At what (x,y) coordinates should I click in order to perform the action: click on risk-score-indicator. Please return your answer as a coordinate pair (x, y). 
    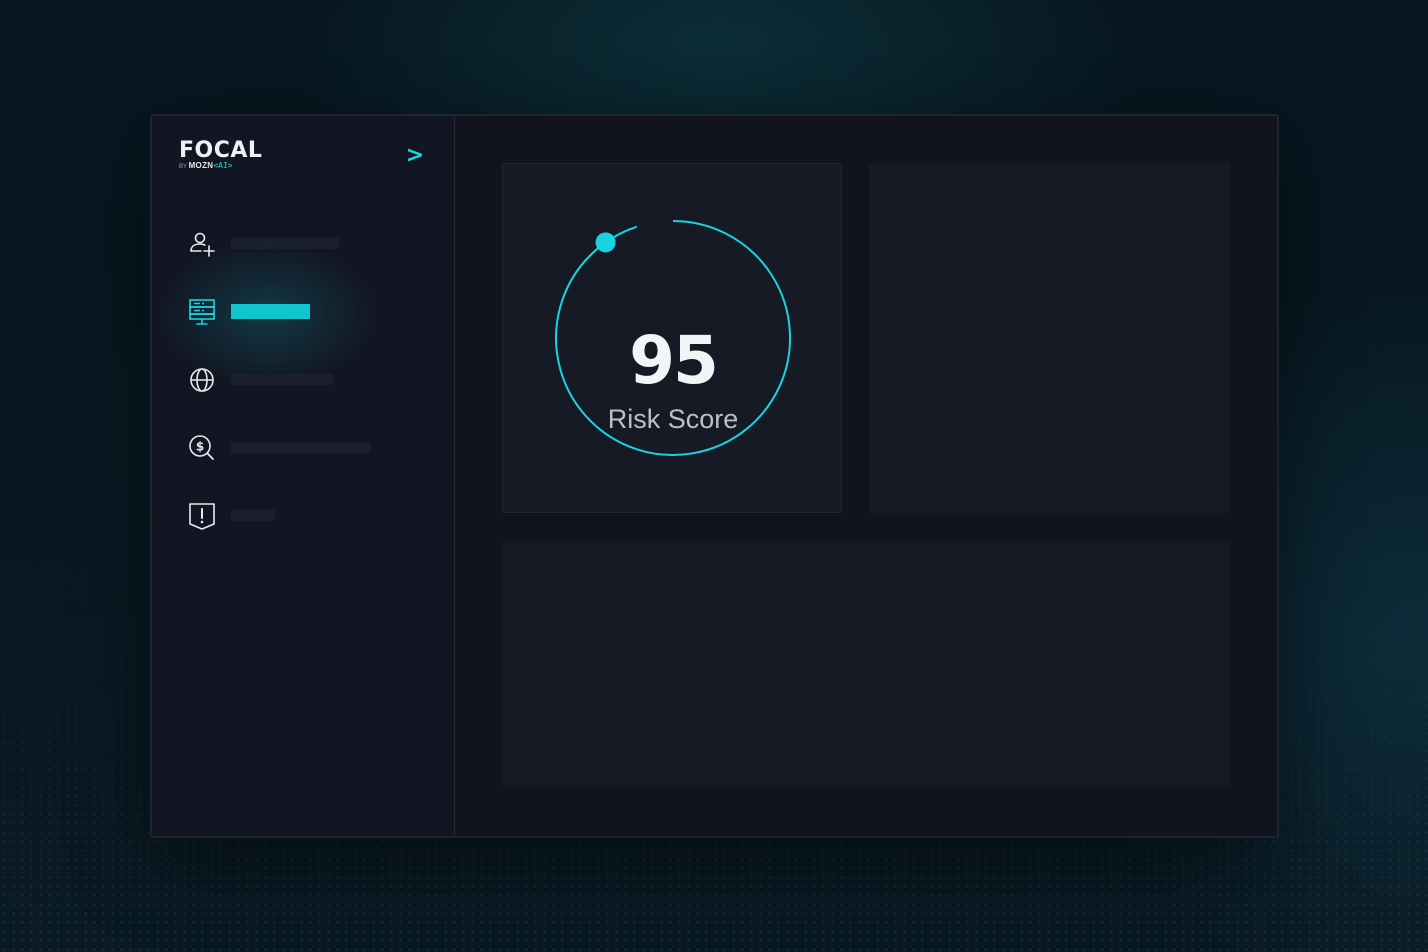
    Looking at the image, I should click on (605, 242).